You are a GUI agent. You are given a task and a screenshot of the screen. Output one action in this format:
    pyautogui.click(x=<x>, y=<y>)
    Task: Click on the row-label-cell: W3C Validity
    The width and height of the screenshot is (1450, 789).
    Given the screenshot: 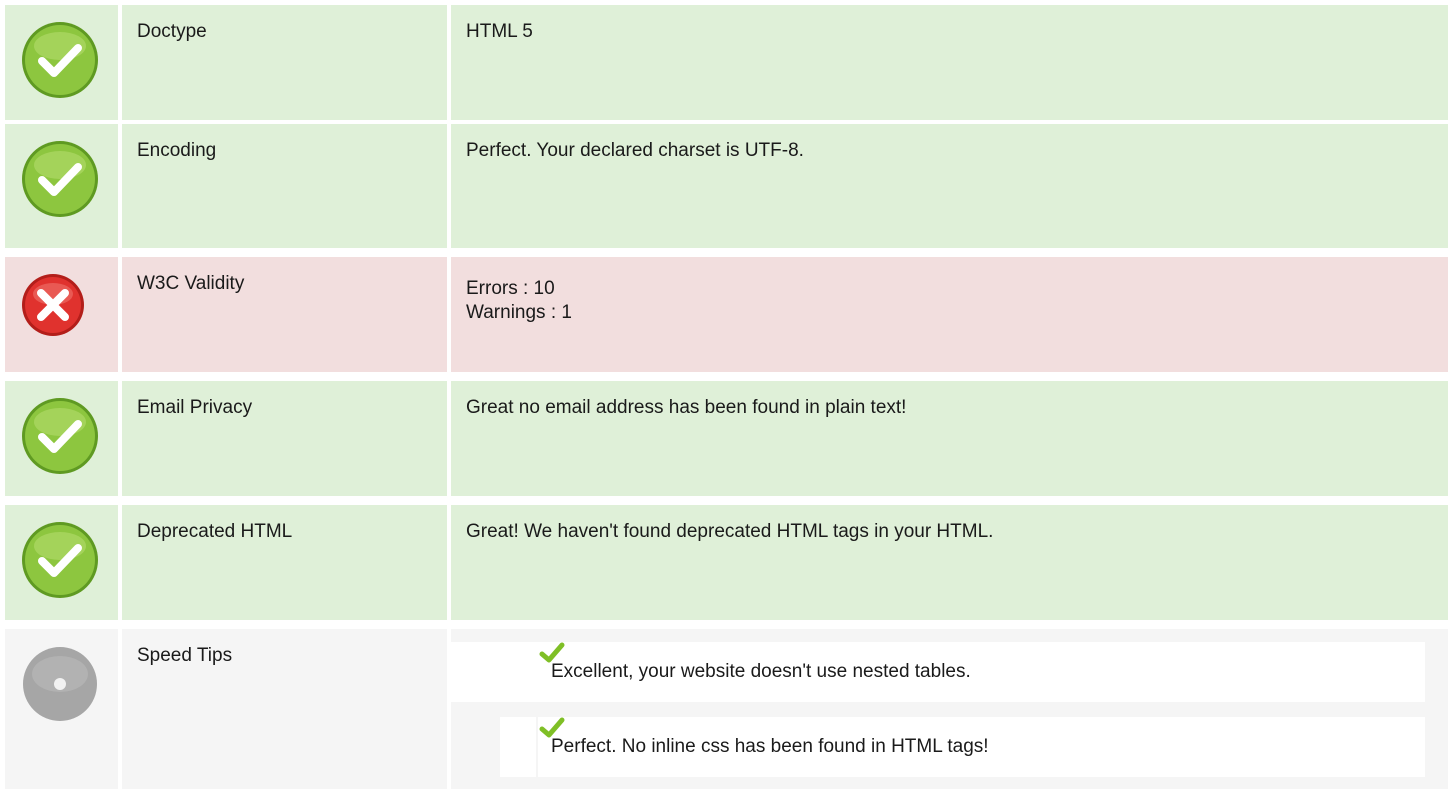 What is the action you would take?
    pyautogui.click(x=284, y=314)
    